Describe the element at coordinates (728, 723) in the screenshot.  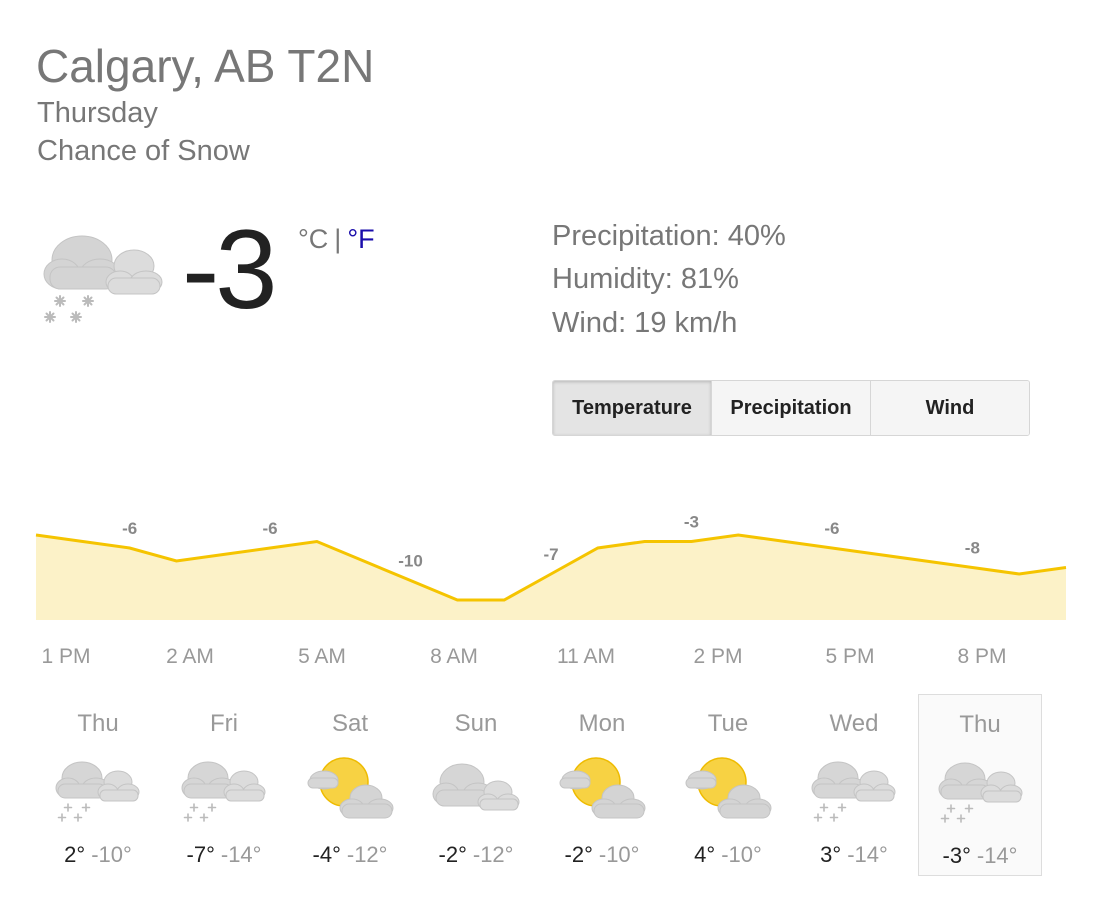
I see `forecast-day-name: Tue` at that location.